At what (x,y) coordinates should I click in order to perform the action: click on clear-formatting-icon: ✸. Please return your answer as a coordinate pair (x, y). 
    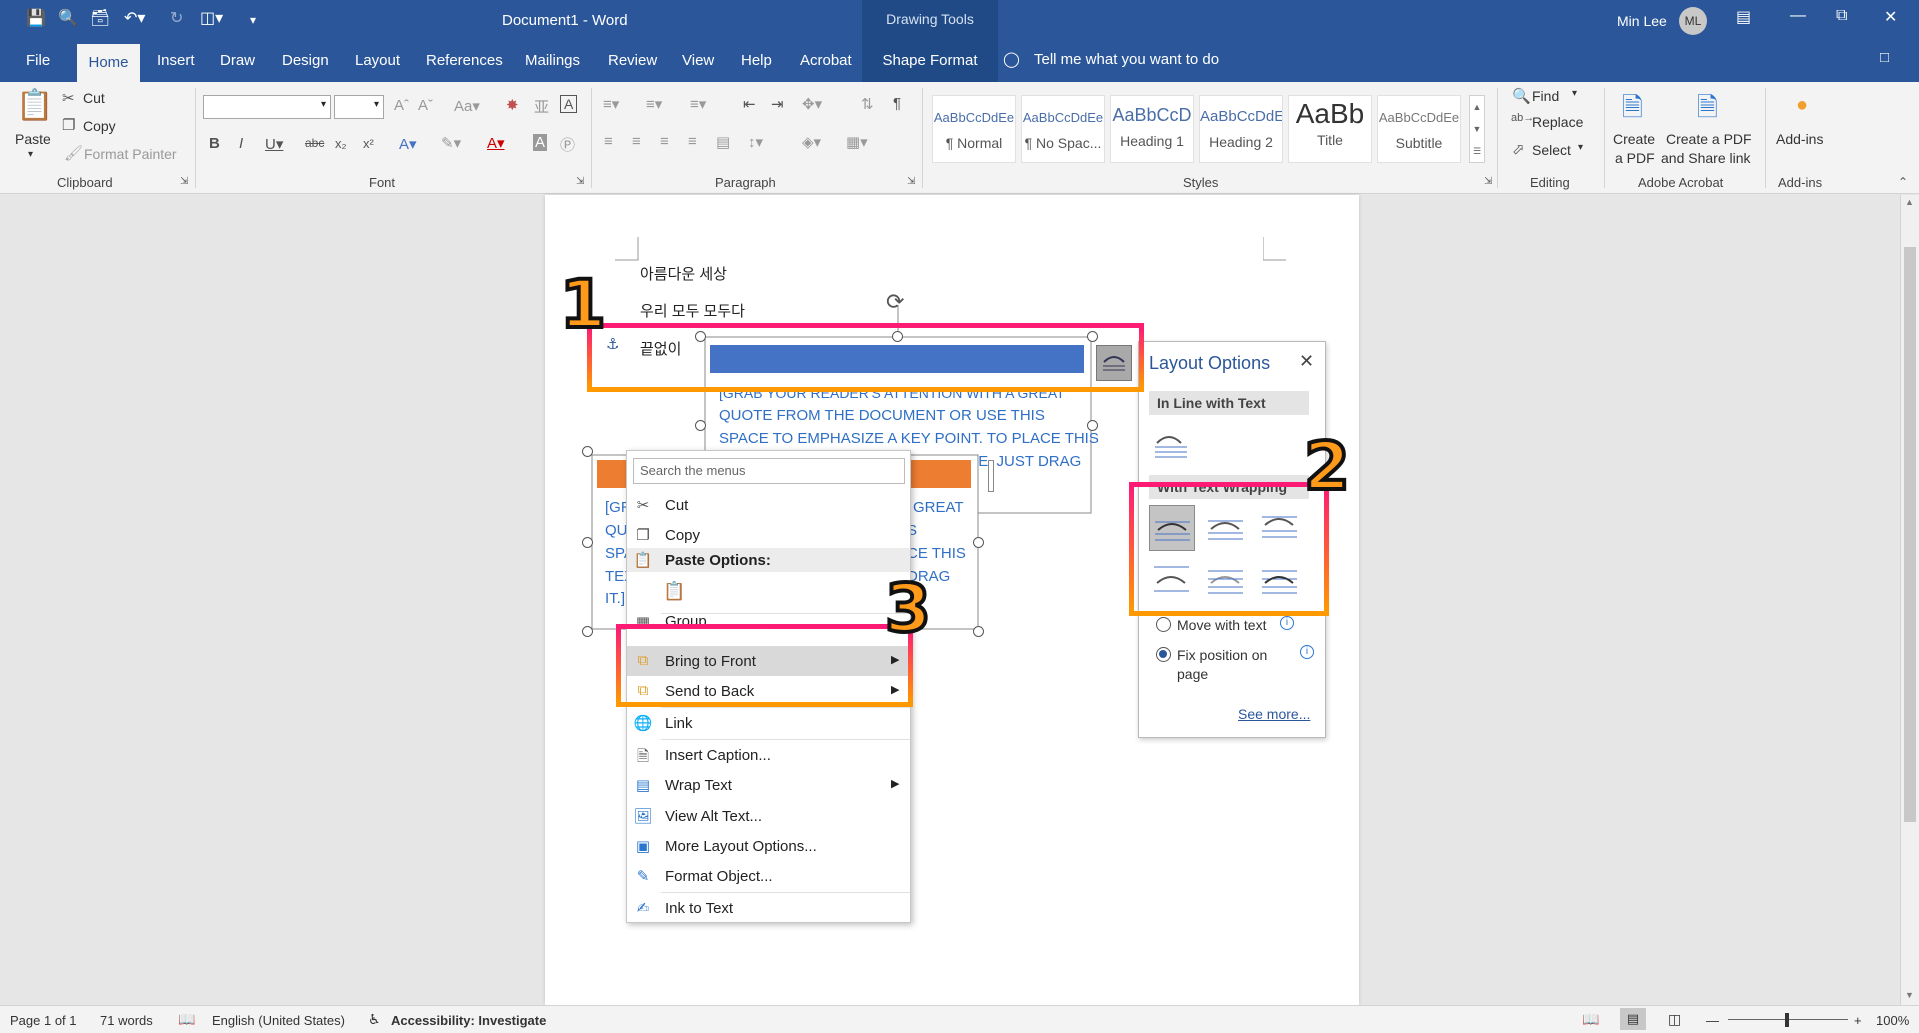
    Looking at the image, I should click on (512, 105).